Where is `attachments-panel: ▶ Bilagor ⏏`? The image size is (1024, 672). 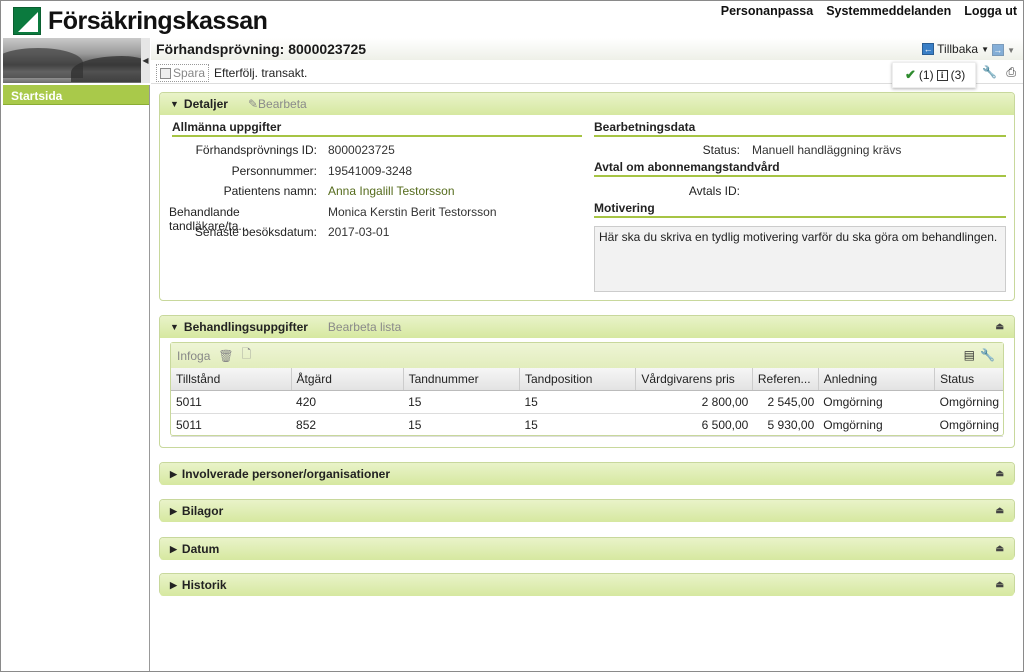 attachments-panel: ▶ Bilagor ⏏ is located at coordinates (587, 510).